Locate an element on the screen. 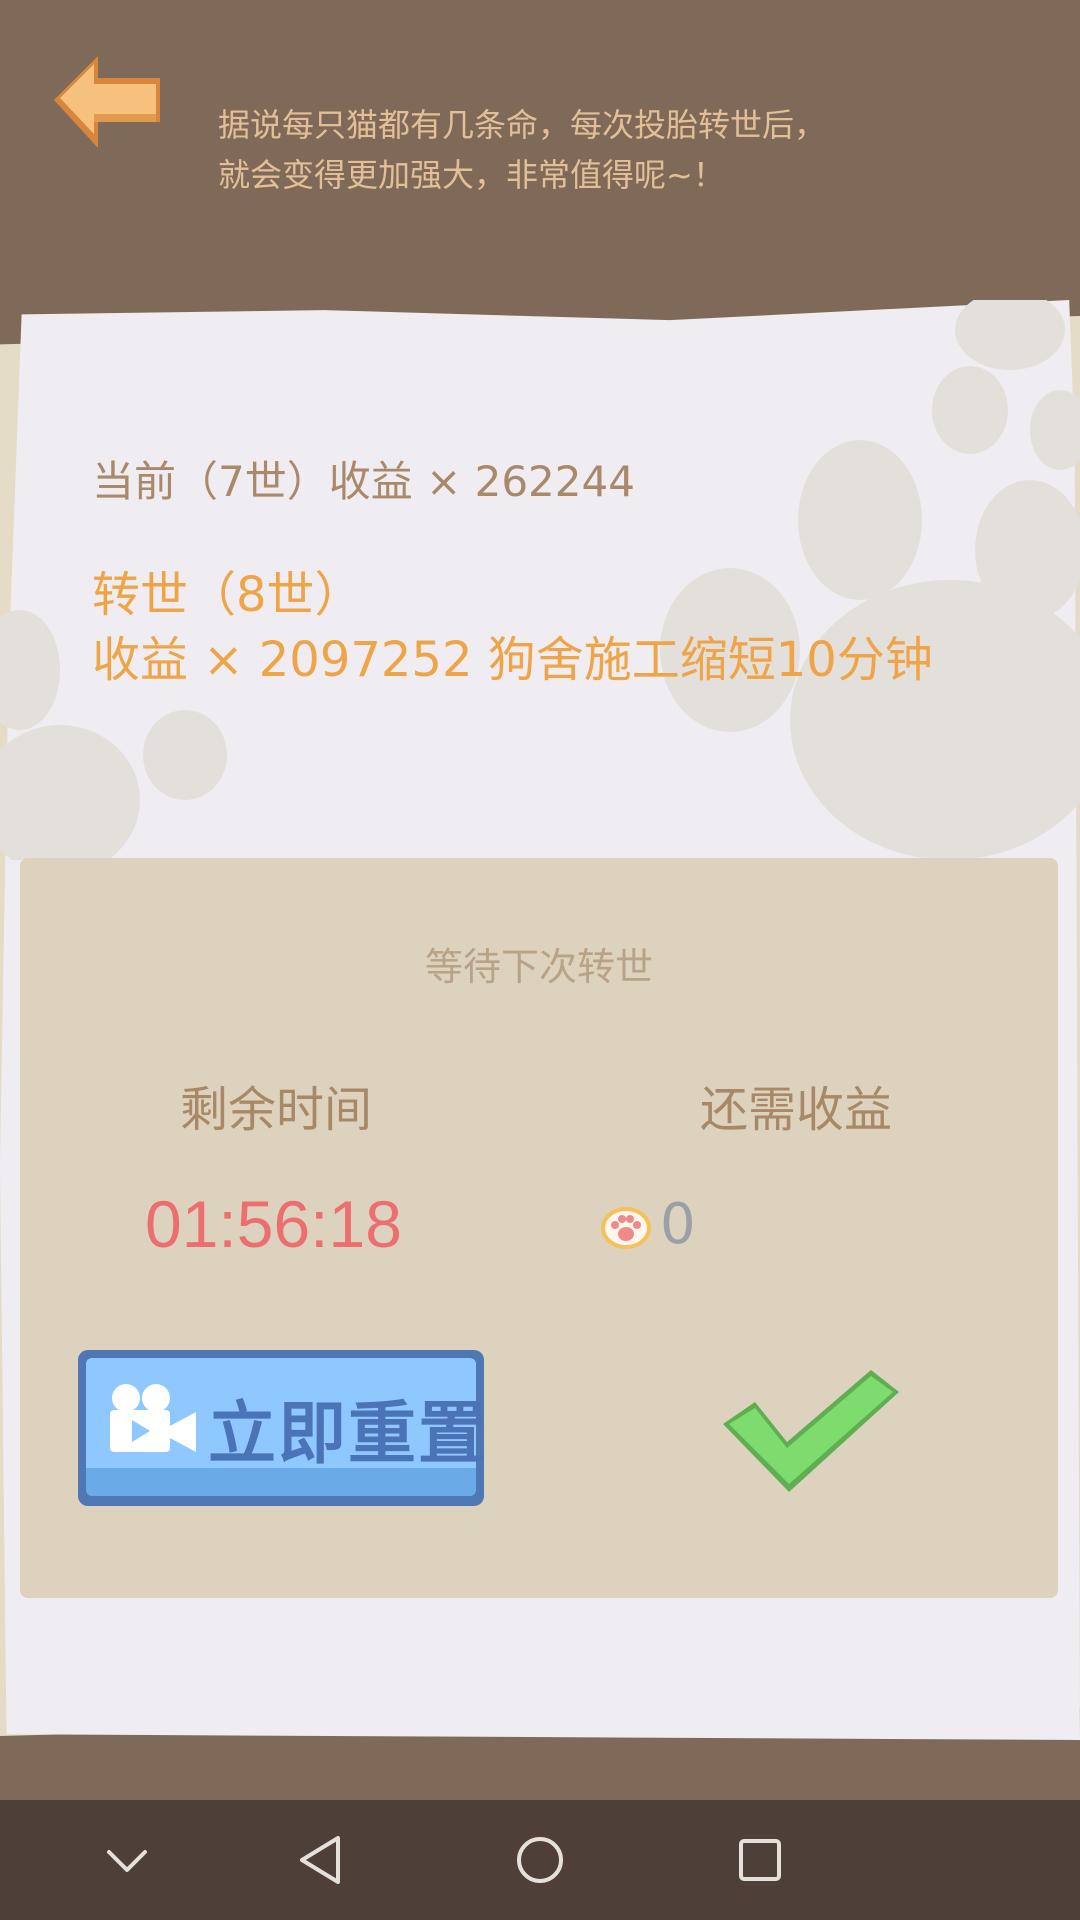  nav-recents-button is located at coordinates (760, 1860).